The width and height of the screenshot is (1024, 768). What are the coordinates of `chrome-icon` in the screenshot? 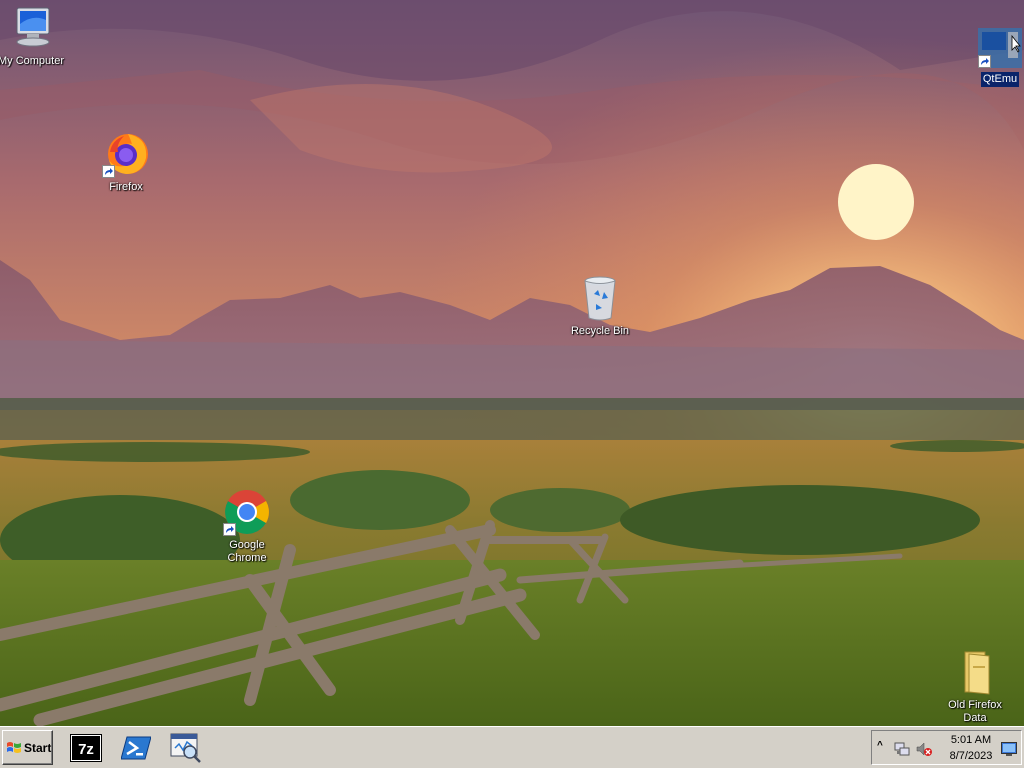 It's located at (247, 512).